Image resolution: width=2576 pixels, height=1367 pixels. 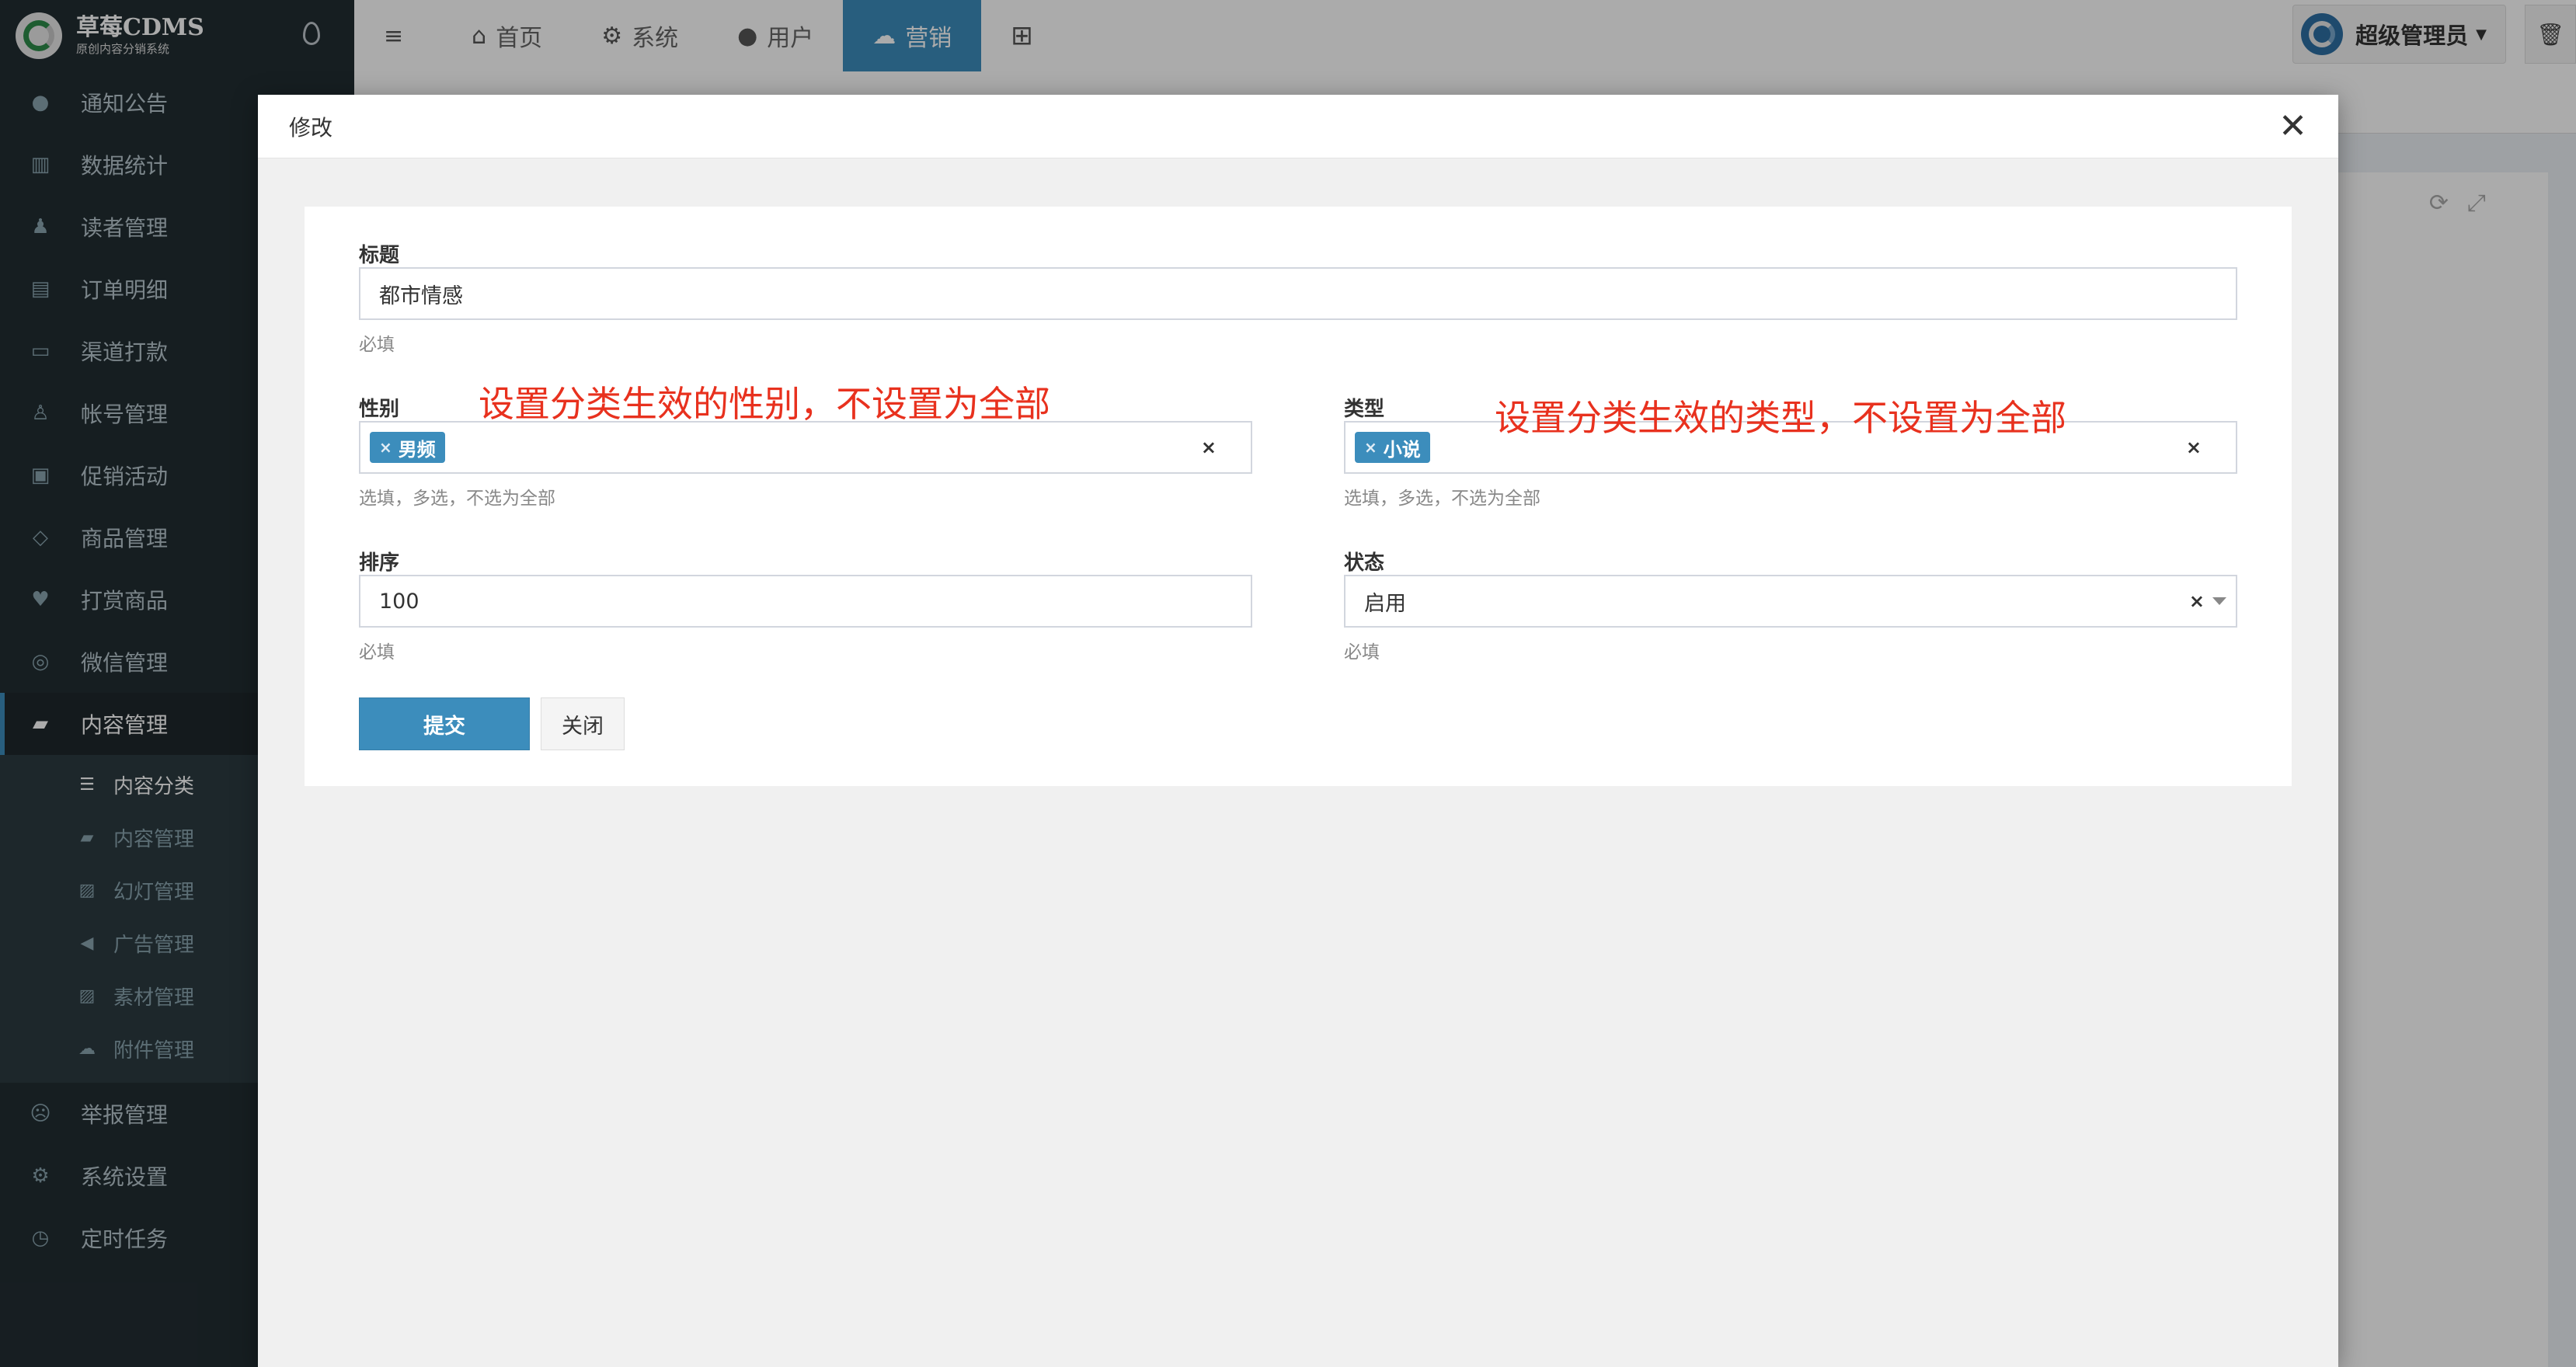 What do you see at coordinates (379, 563) in the screenshot?
I see `sort-label: 排序` at bounding box center [379, 563].